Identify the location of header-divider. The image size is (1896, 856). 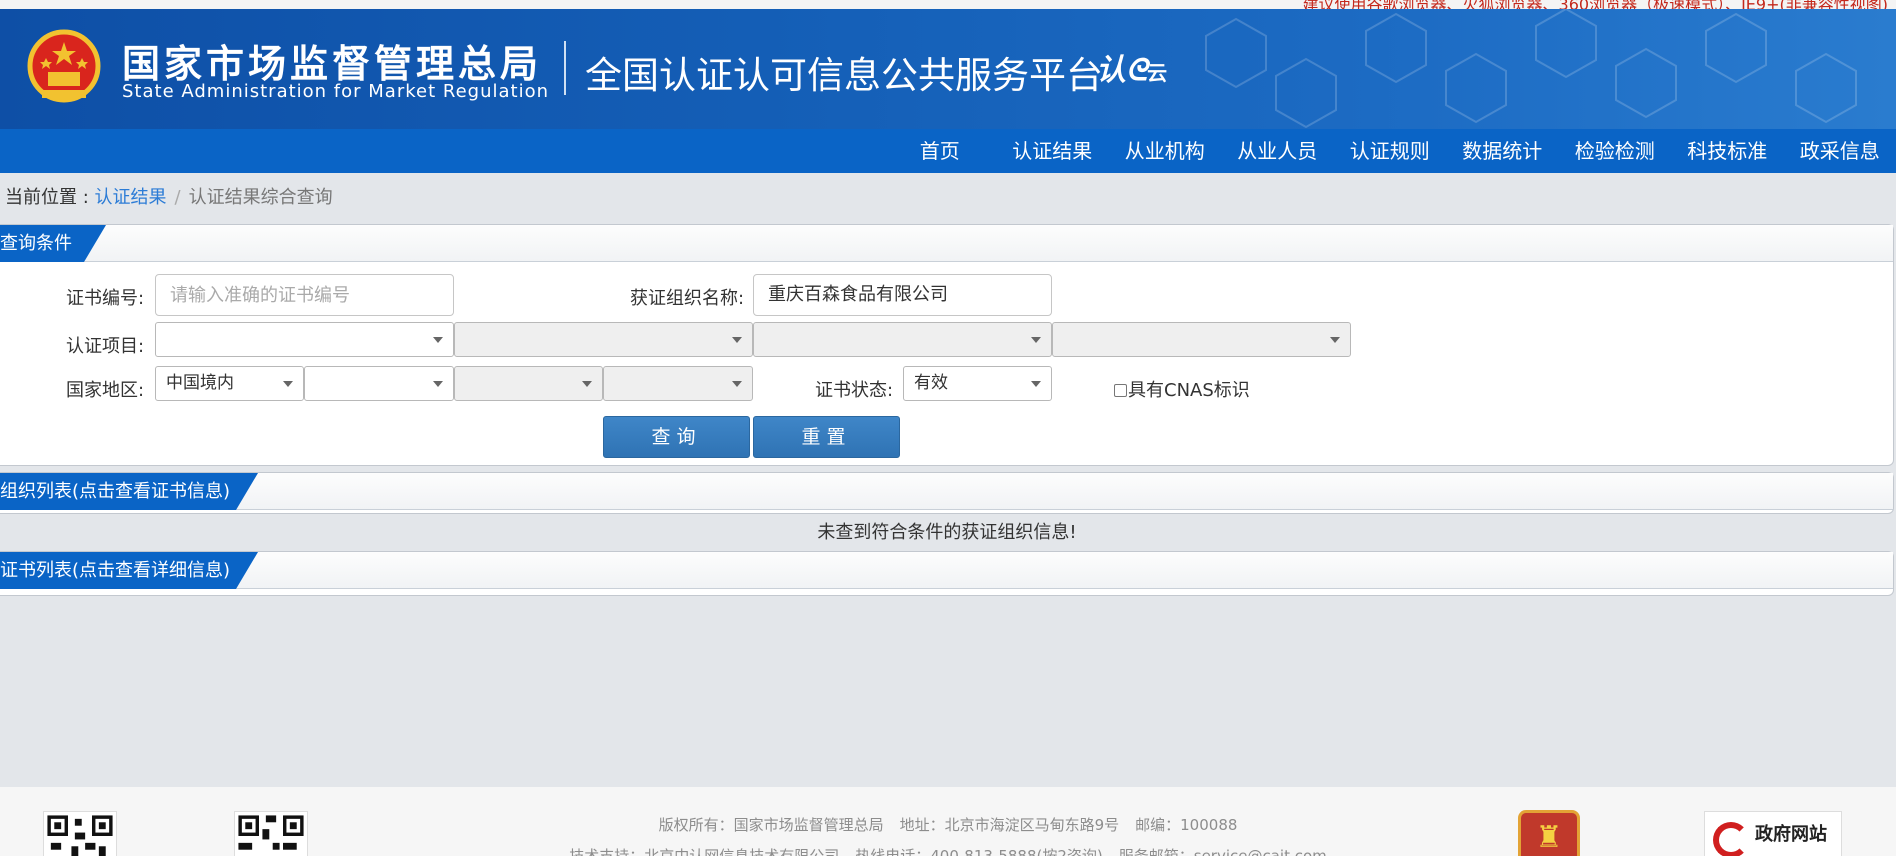
(565, 68).